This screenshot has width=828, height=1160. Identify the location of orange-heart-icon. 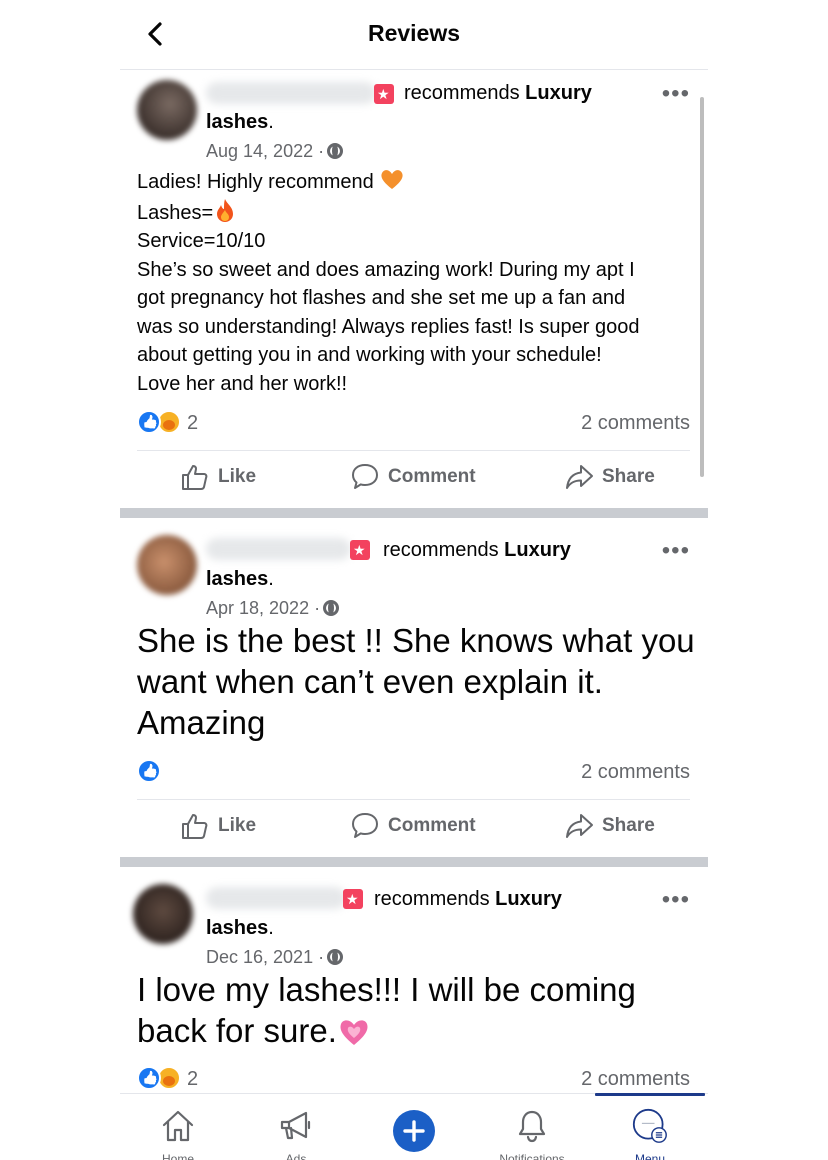
(392, 179).